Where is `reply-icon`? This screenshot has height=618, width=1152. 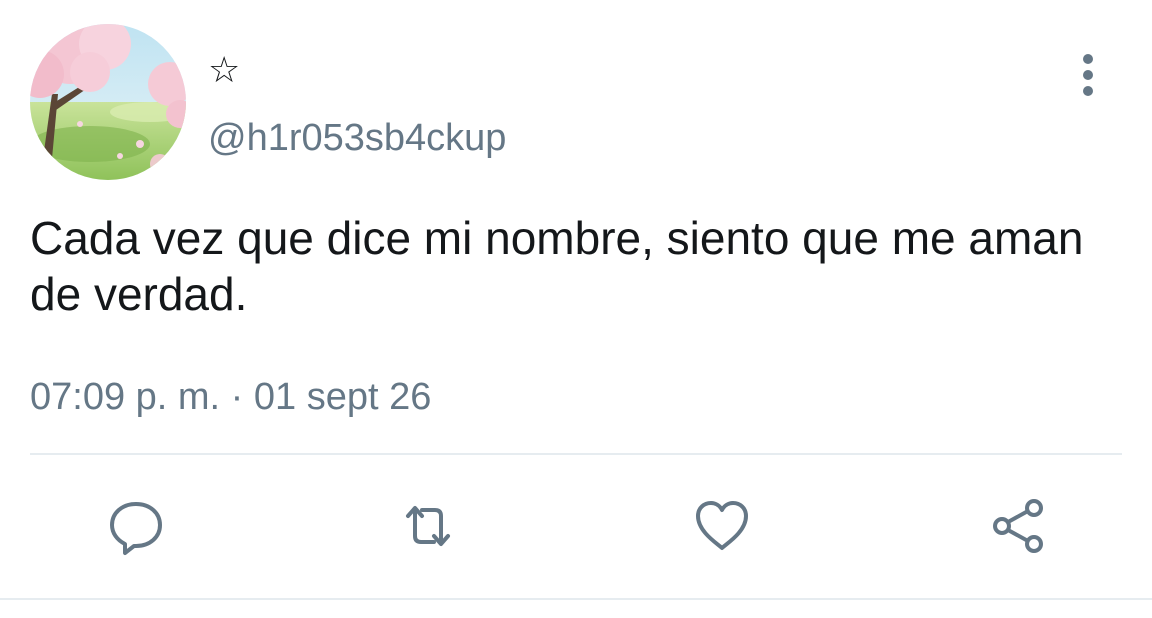 reply-icon is located at coordinates (136, 528).